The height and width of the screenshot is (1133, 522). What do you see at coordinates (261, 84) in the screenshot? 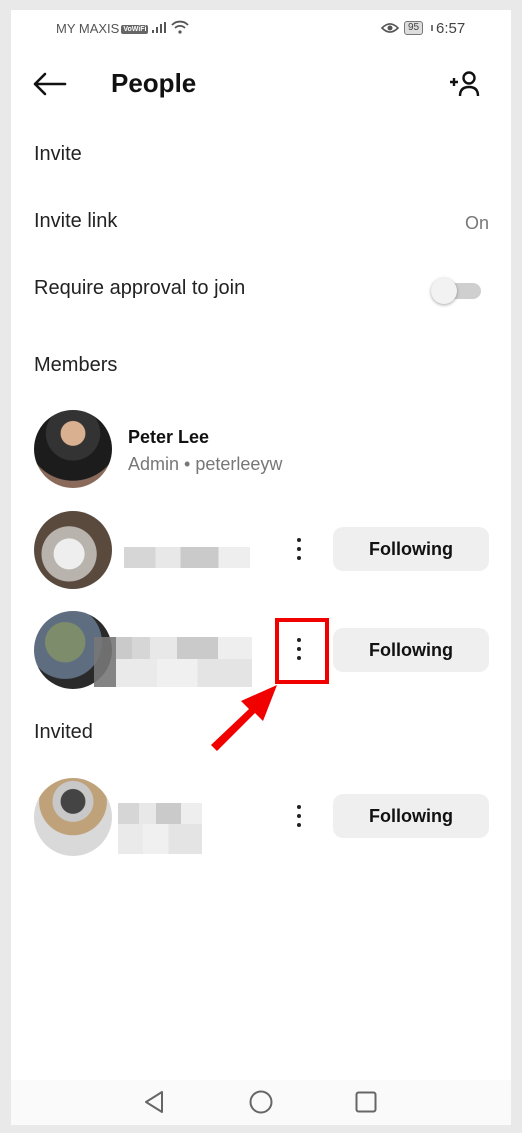
I see `app-bar: People` at bounding box center [261, 84].